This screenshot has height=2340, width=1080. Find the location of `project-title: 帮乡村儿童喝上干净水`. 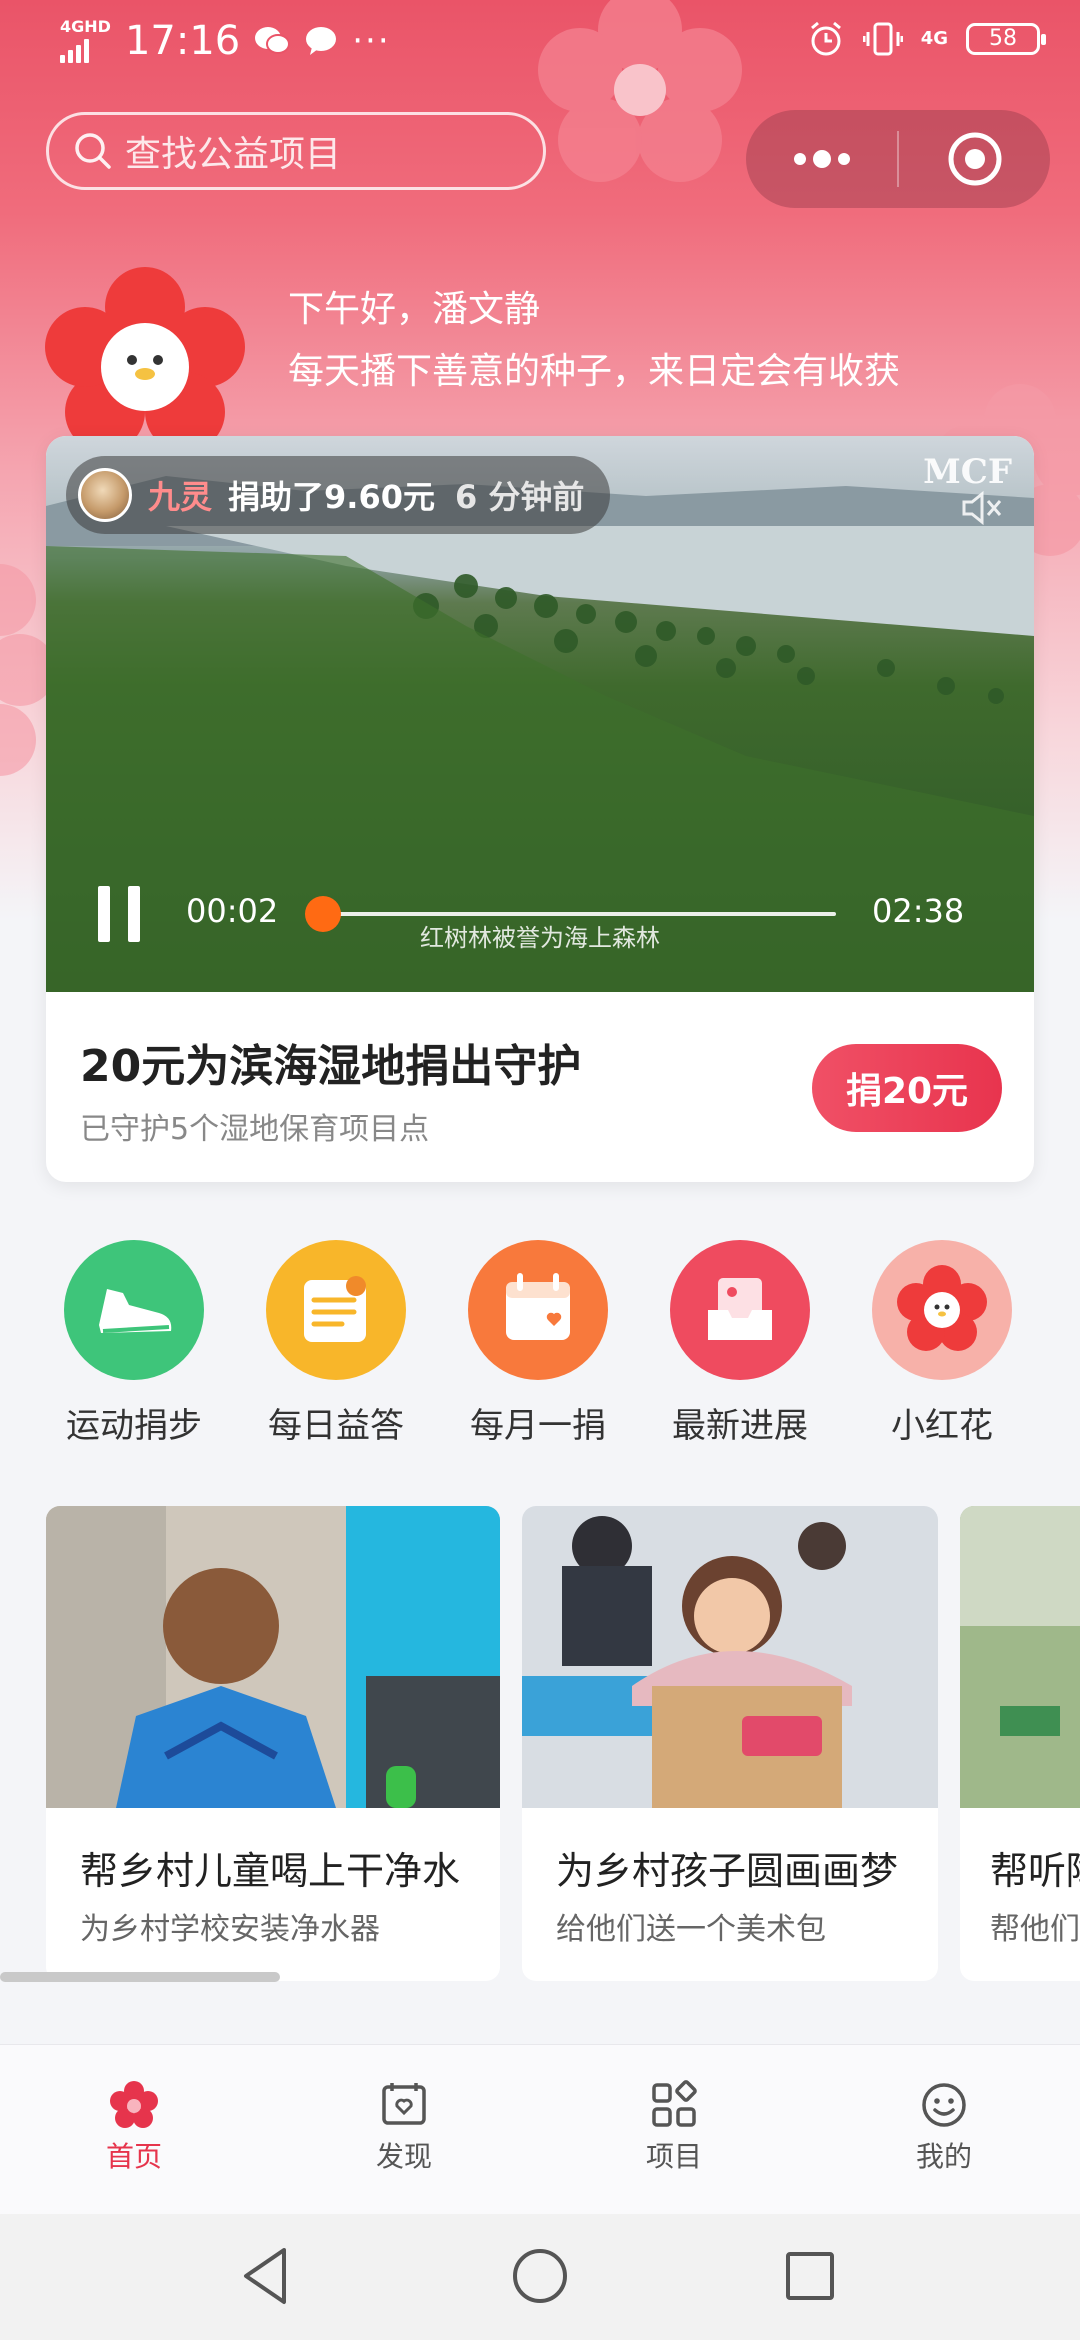

project-title: 帮乡村儿童喝上干净水 is located at coordinates (270, 1871).